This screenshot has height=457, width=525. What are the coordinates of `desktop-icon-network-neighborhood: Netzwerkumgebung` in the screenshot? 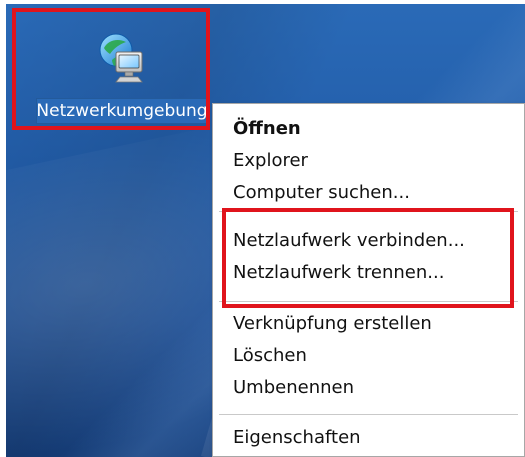 It's located at (121, 75).